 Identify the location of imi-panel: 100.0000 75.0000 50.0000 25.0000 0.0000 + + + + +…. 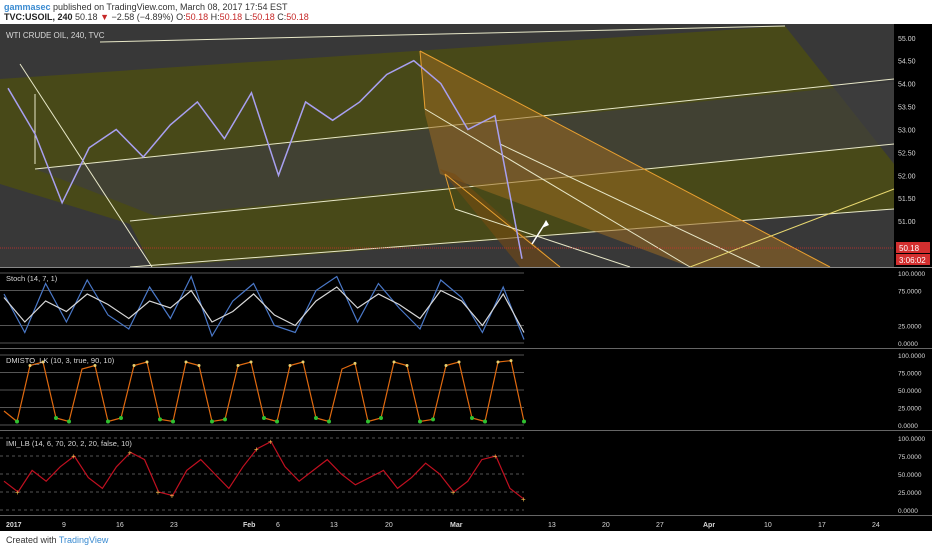
(466, 476).